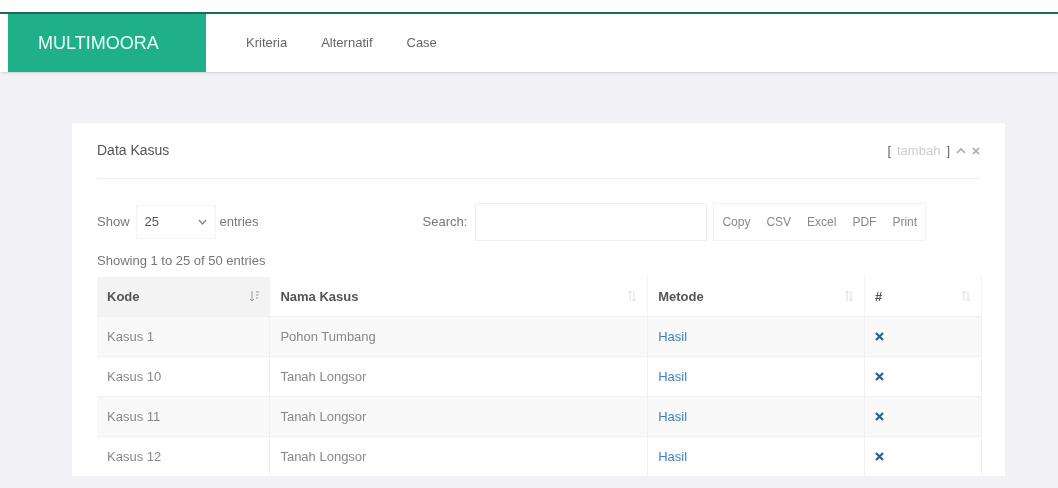  I want to click on table-cell: Pohon Tumbang, so click(458, 336).